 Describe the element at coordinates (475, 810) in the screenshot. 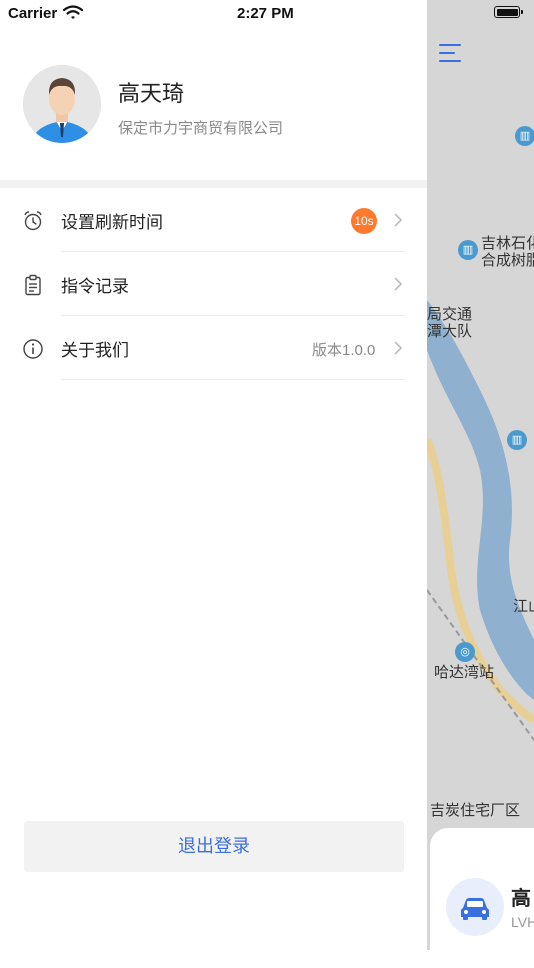

I see `map-label: 吉炭住宅厂区` at that location.